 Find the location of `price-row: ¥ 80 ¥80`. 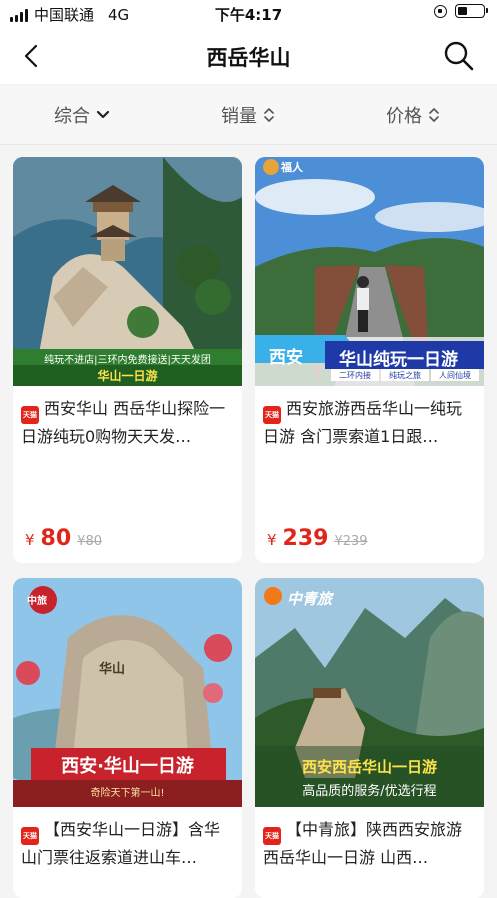

price-row: ¥ 80 ¥80 is located at coordinates (63, 538).